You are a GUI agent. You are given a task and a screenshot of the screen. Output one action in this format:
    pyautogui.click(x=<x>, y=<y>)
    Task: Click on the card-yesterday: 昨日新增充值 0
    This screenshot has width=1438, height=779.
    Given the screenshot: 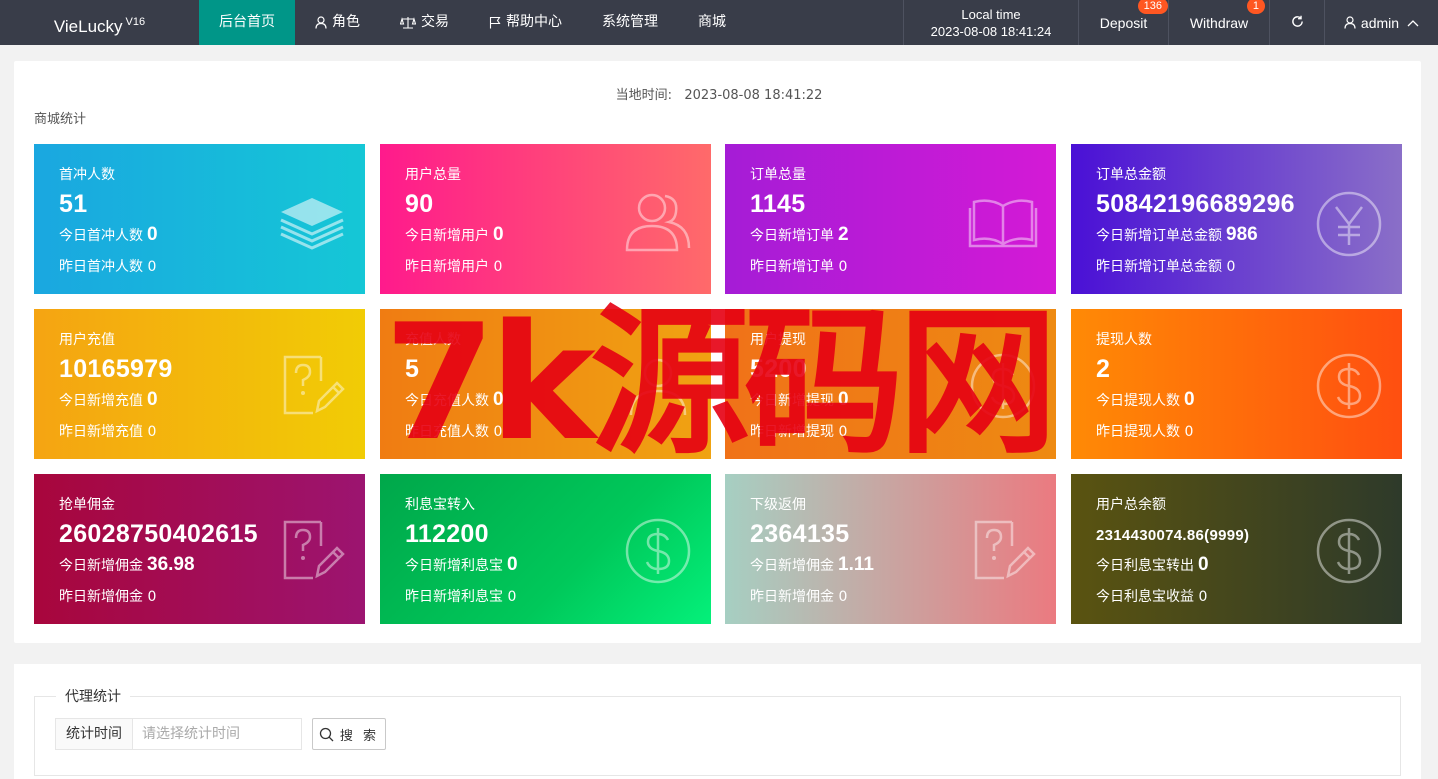 What is the action you would take?
    pyautogui.click(x=107, y=431)
    